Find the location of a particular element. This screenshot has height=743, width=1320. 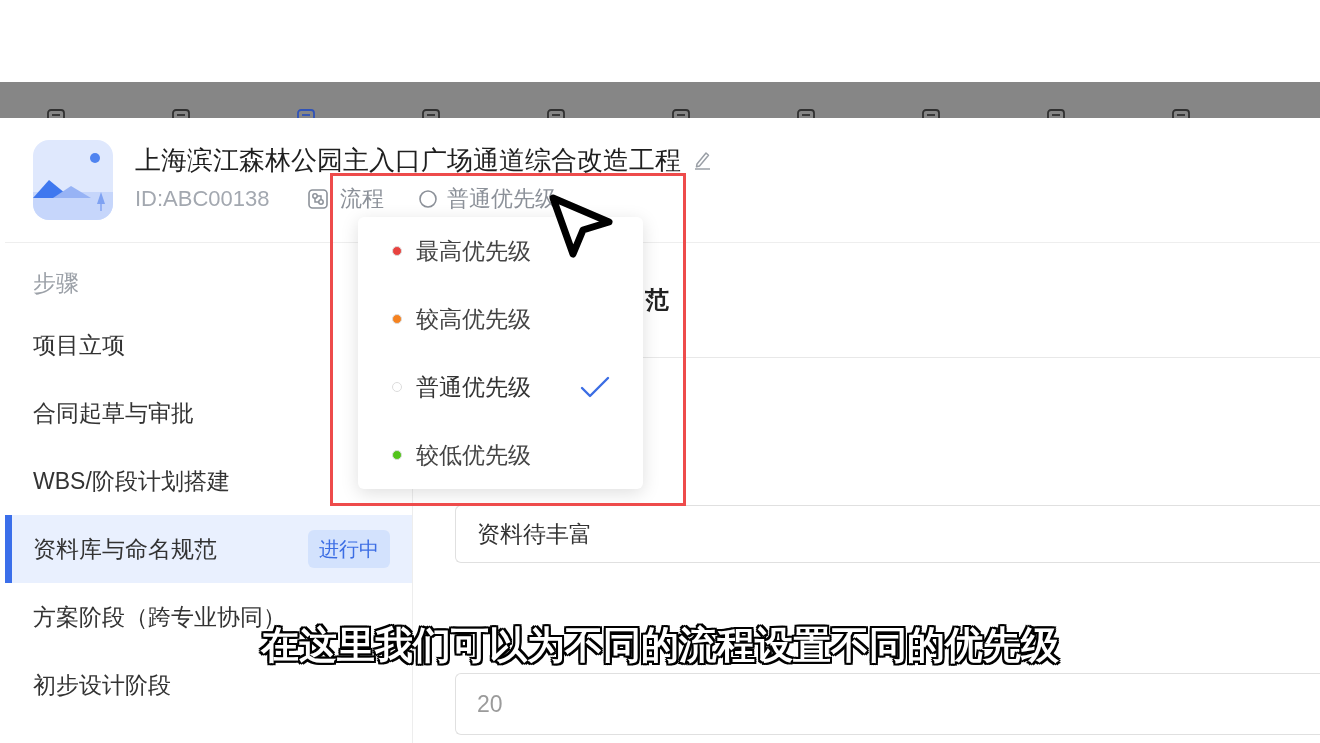

step-item: 资料库与命名规范 进行中 is located at coordinates (208, 549).